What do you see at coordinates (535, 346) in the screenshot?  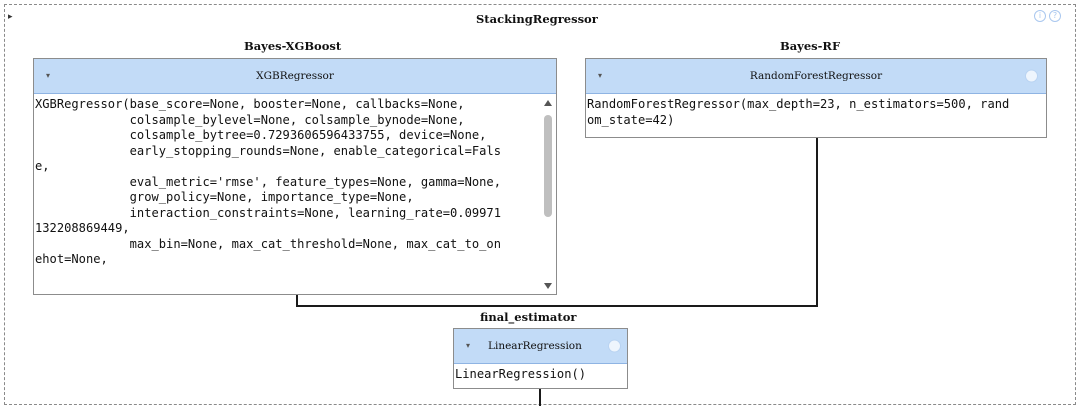 I see `final-estimator-label: LinearRegression` at bounding box center [535, 346].